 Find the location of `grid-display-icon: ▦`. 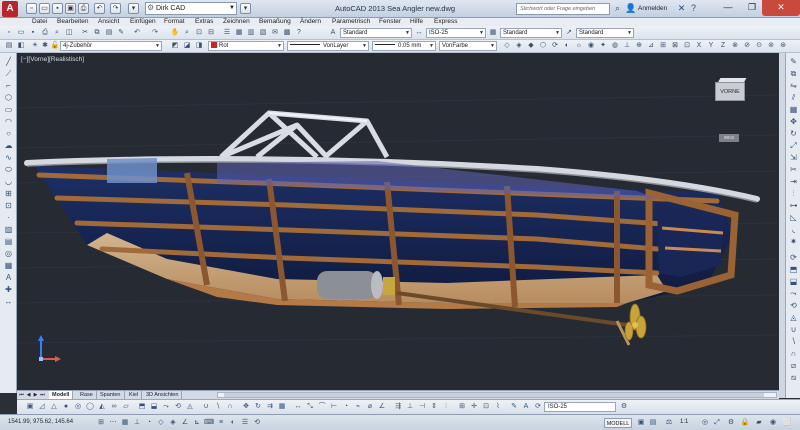

grid-display-icon: ▦ is located at coordinates (125, 423).